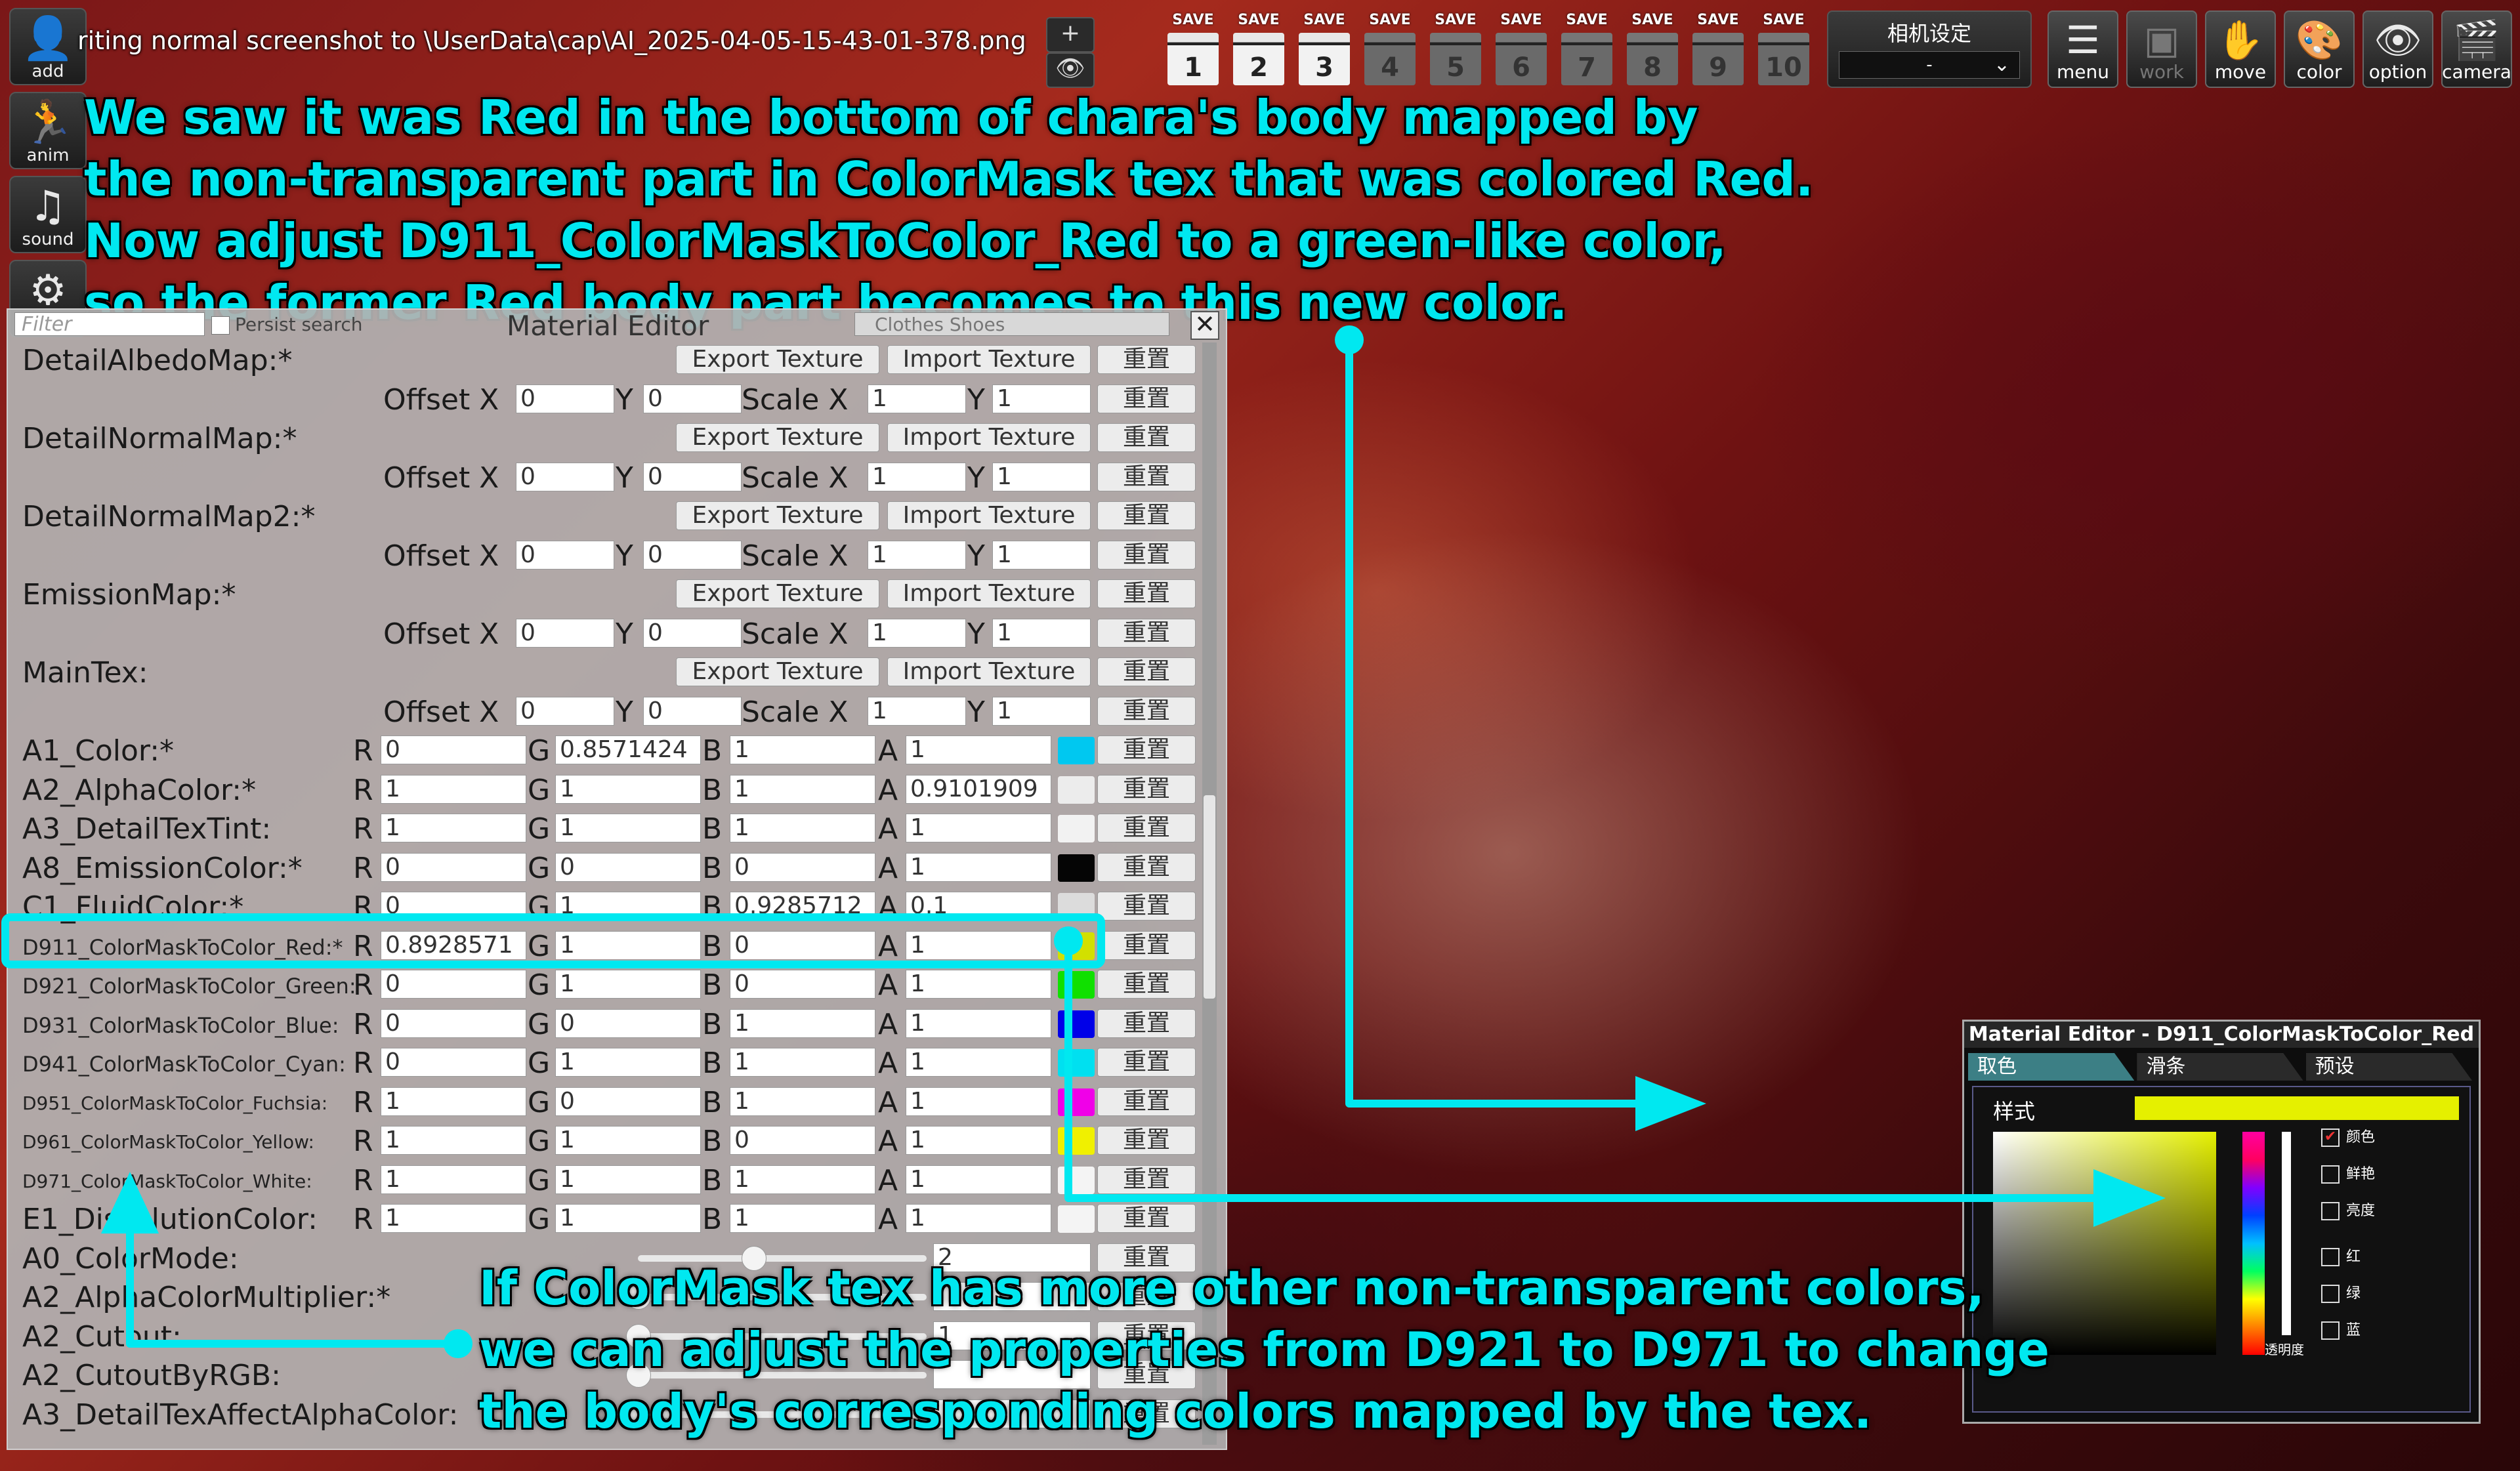  What do you see at coordinates (48, 130) in the screenshot?
I see `side-tool-anim: 🏃 anim` at bounding box center [48, 130].